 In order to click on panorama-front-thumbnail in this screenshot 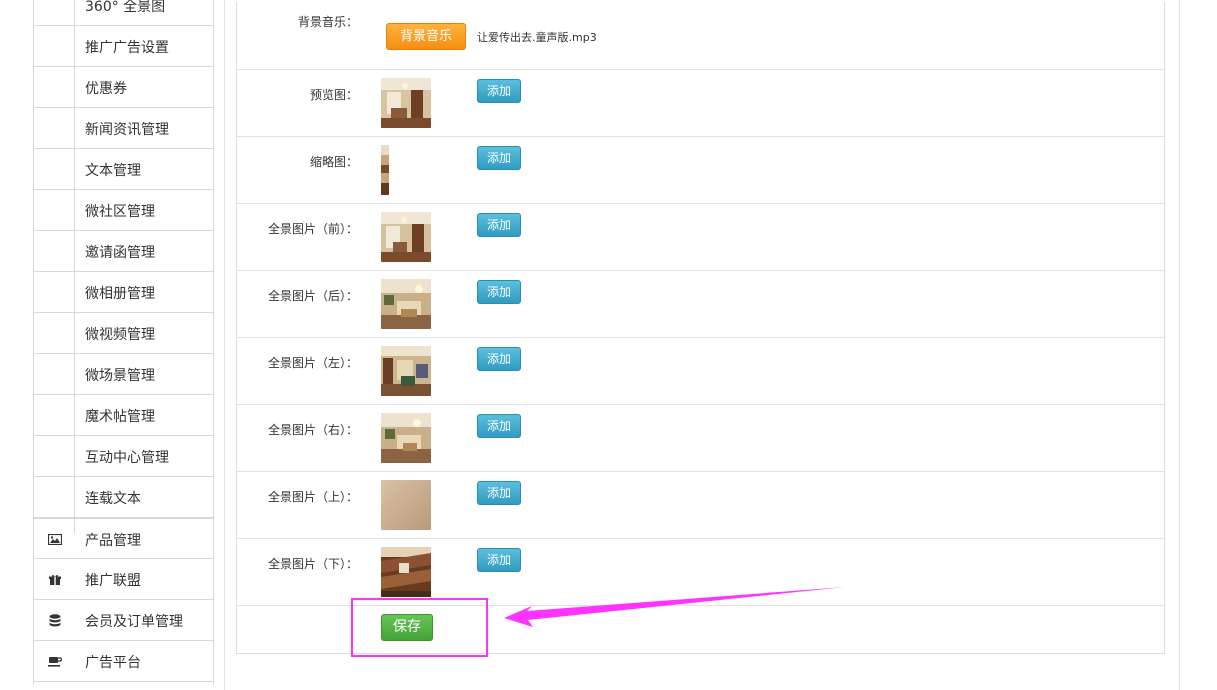, I will do `click(406, 237)`.